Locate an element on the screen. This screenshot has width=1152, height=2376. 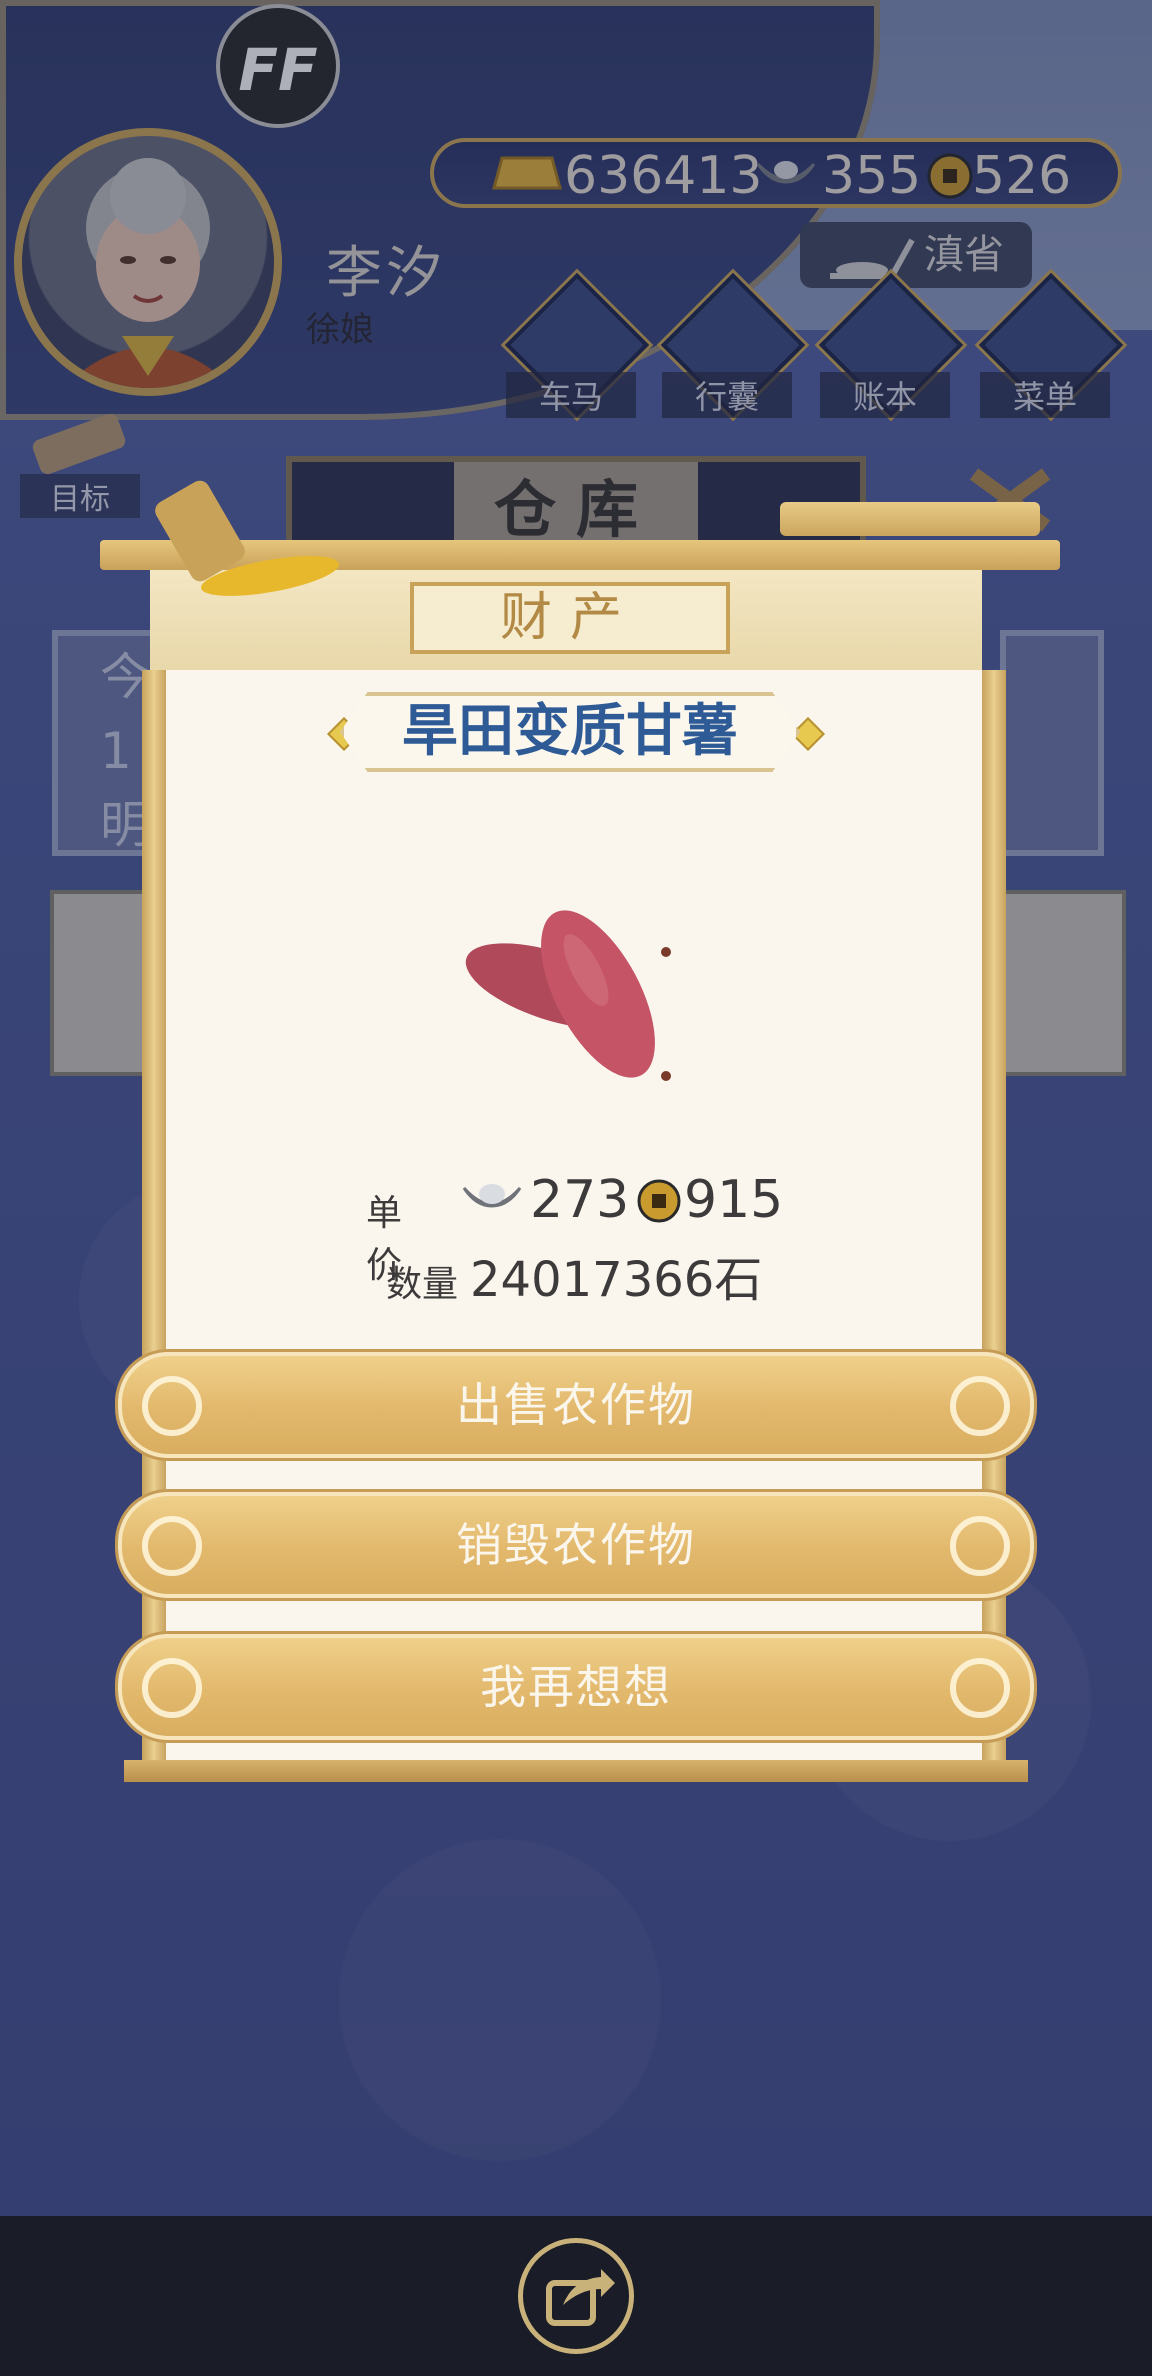
dialog-base is located at coordinates (576, 1771).